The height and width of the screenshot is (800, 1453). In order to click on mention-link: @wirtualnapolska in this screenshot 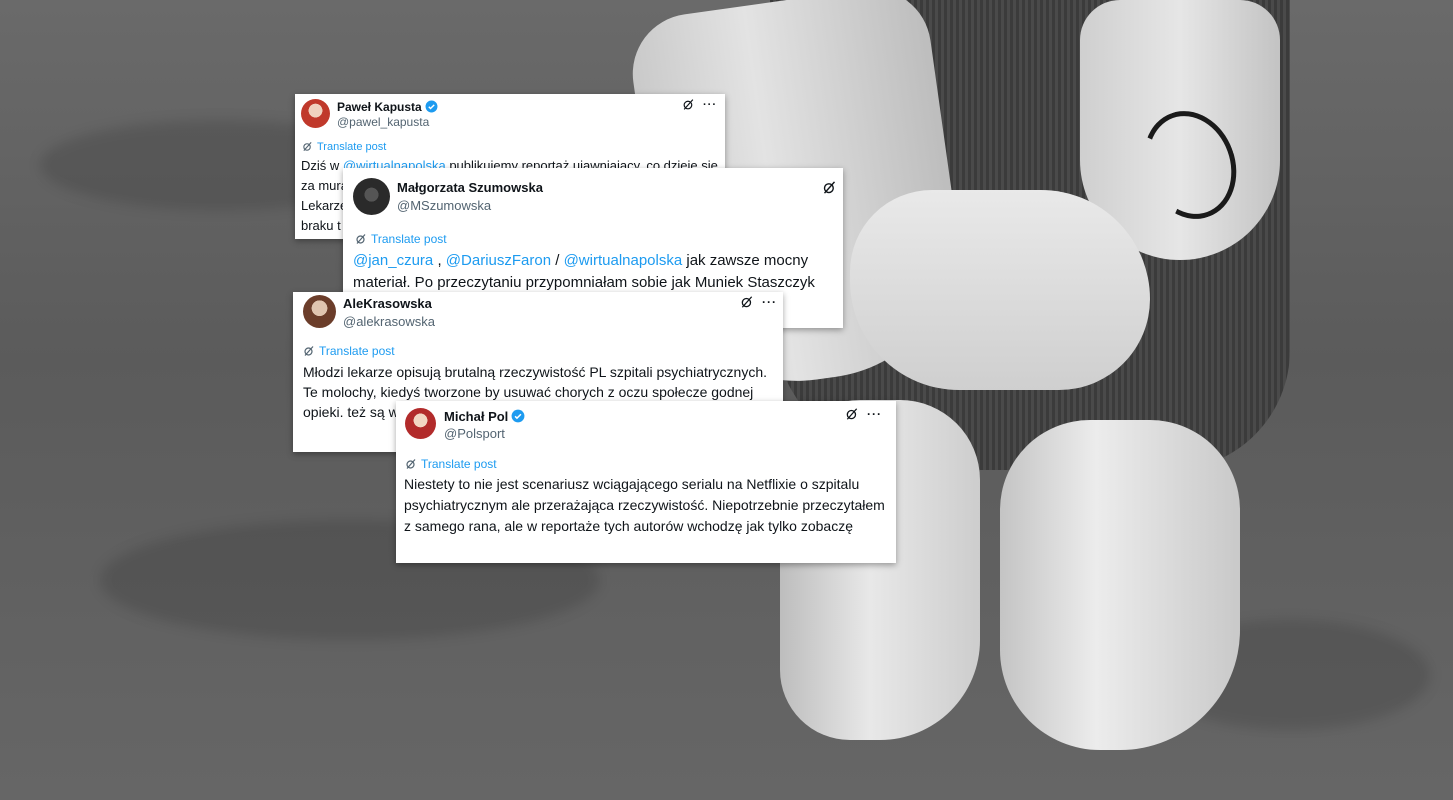, I will do `click(623, 260)`.